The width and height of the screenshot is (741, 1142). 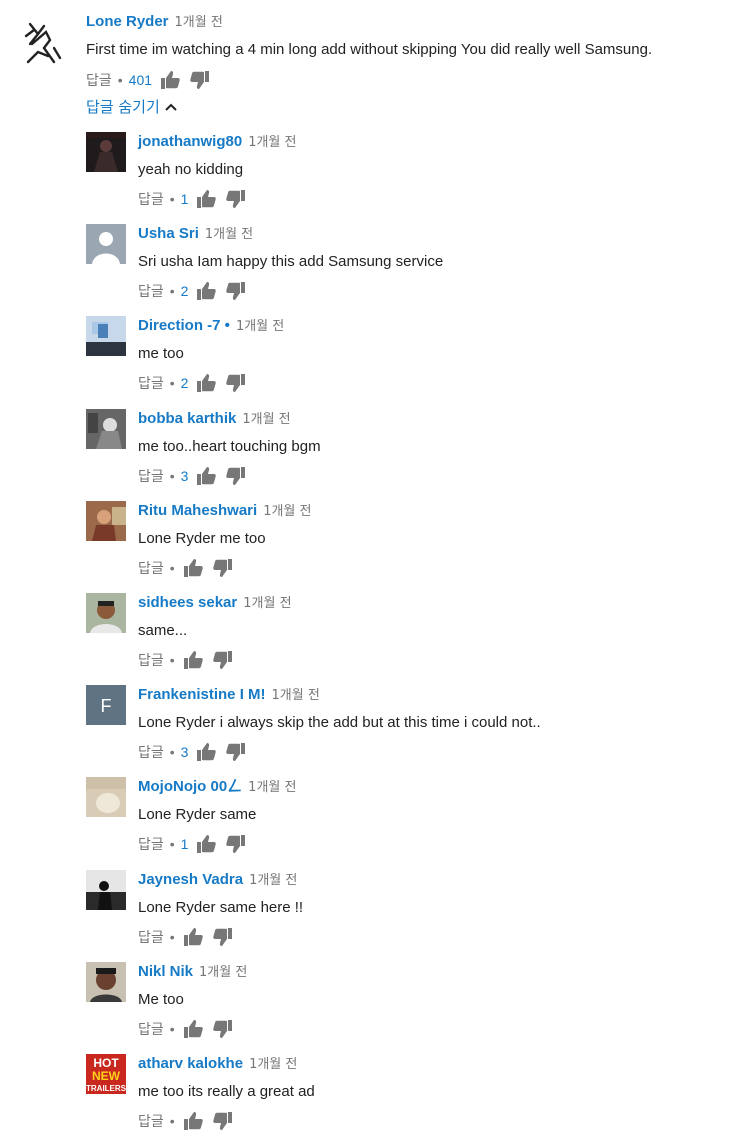 What do you see at coordinates (165, 971) in the screenshot?
I see `author-name: Nikl Nik` at bounding box center [165, 971].